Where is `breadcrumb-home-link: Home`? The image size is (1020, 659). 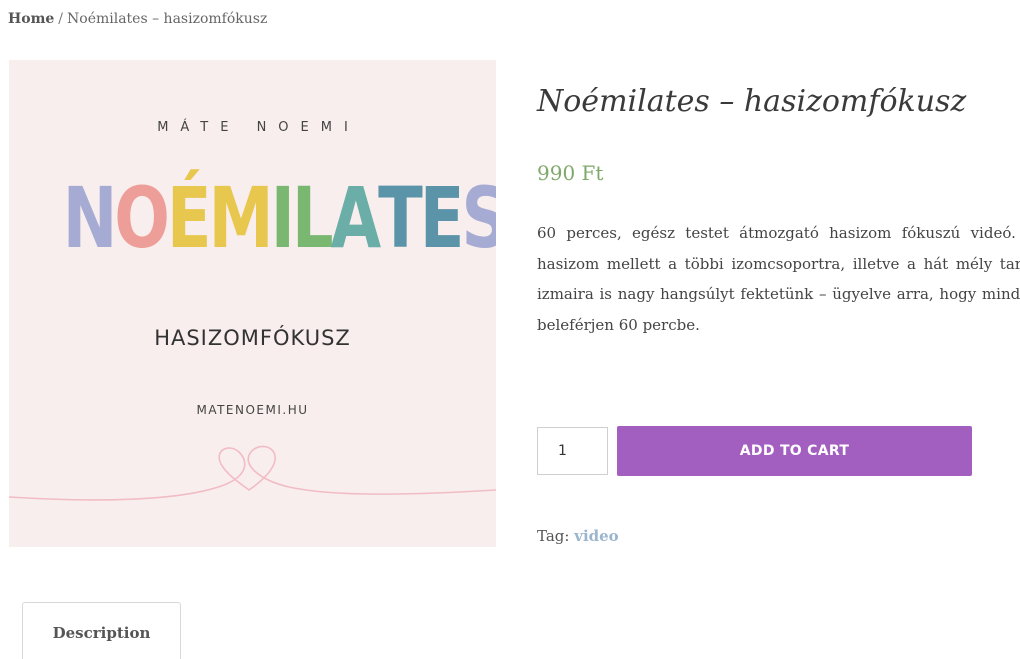 breadcrumb-home-link: Home is located at coordinates (31, 19).